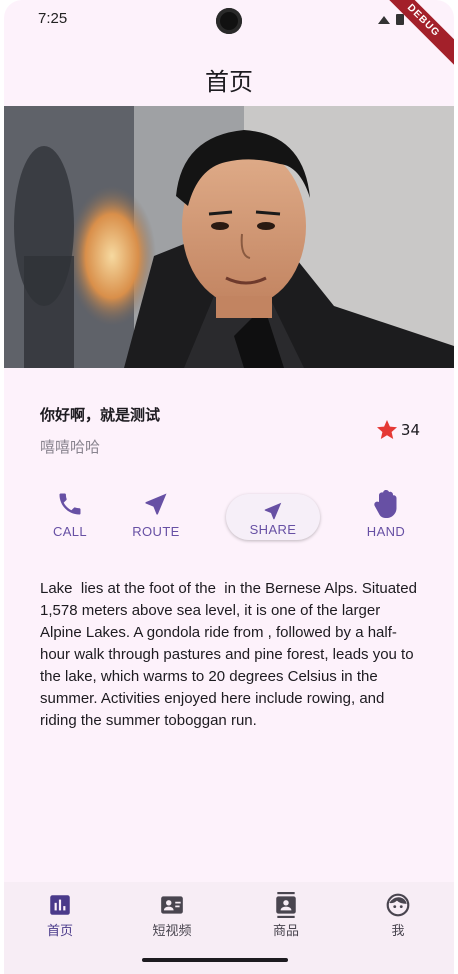 The height and width of the screenshot is (974, 458). I want to click on star-icon, so click(386, 429).